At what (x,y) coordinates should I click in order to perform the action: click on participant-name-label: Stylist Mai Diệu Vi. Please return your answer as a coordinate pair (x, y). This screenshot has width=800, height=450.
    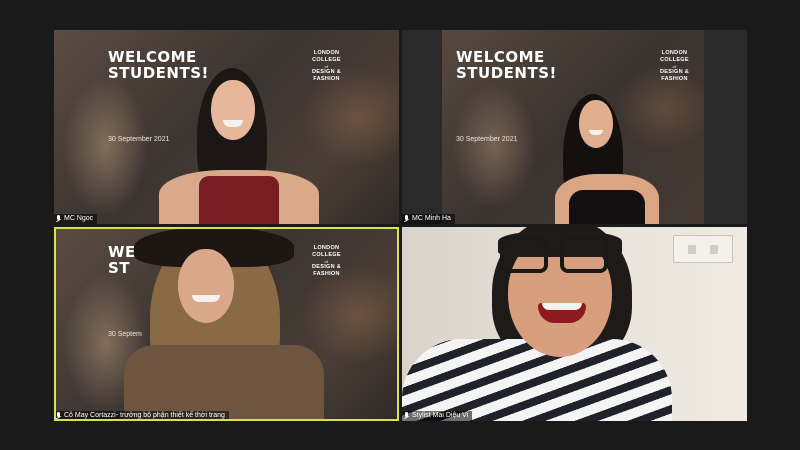
    Looking at the image, I should click on (437, 416).